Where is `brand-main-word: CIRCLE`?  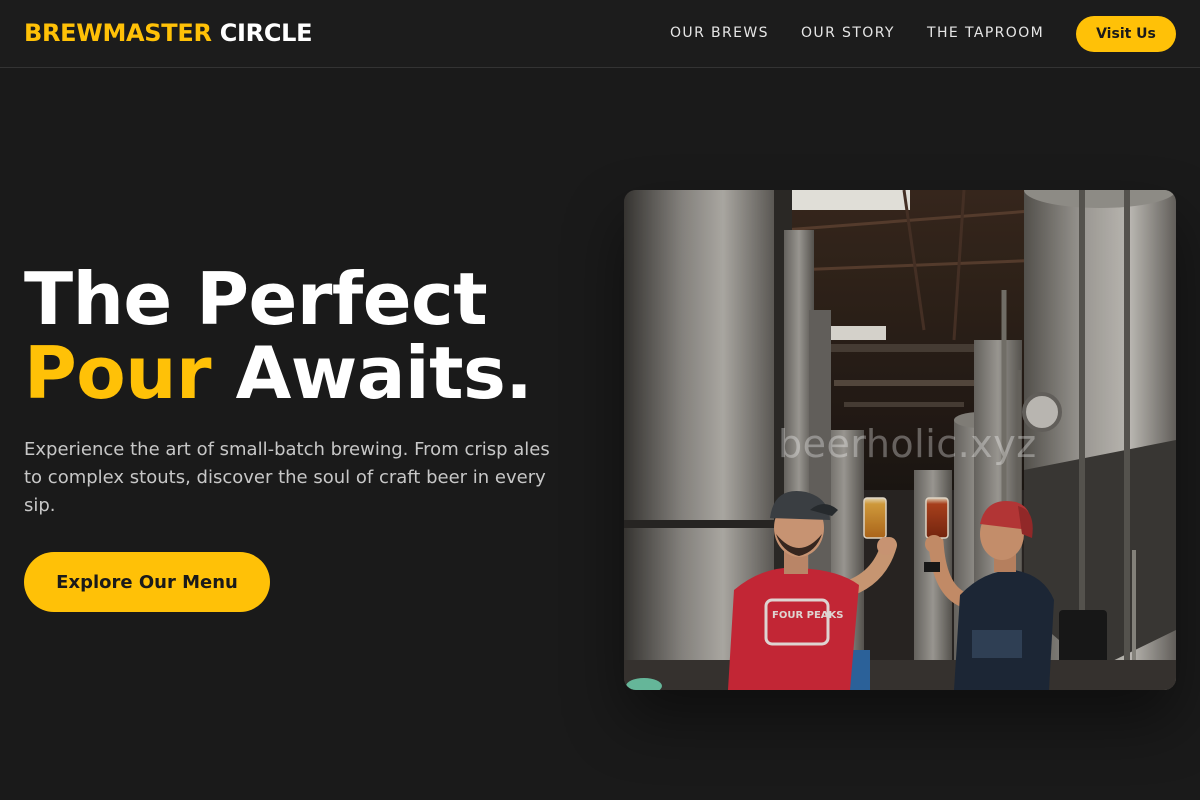 brand-main-word: CIRCLE is located at coordinates (266, 33).